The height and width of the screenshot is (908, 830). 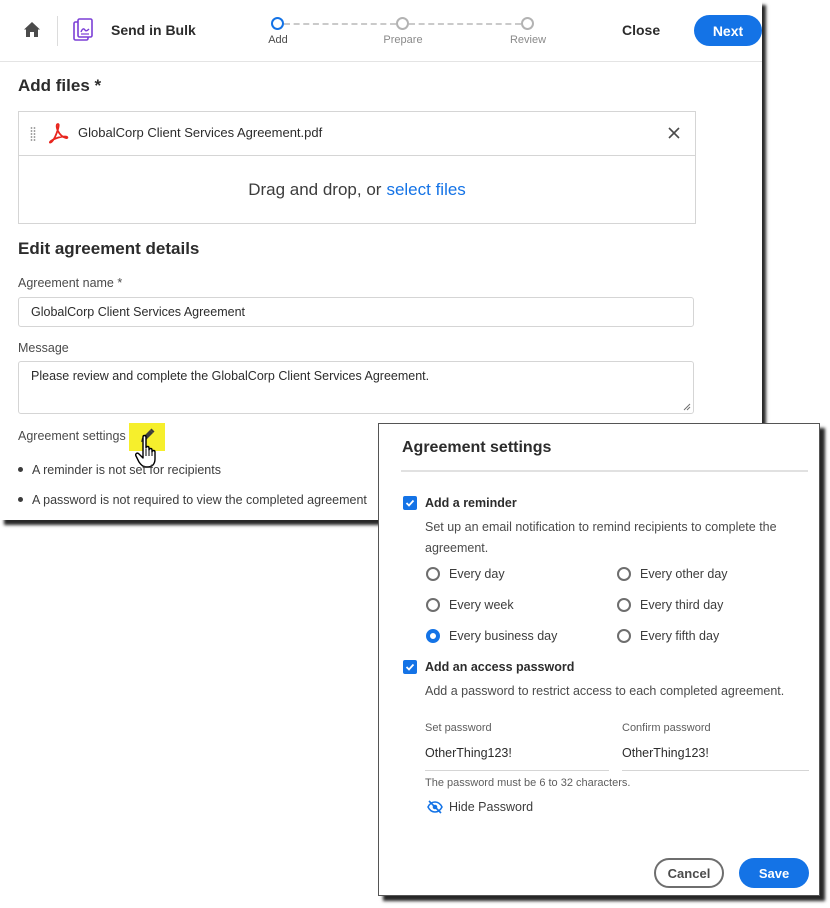 What do you see at coordinates (57, 31) in the screenshot?
I see `header-divider` at bounding box center [57, 31].